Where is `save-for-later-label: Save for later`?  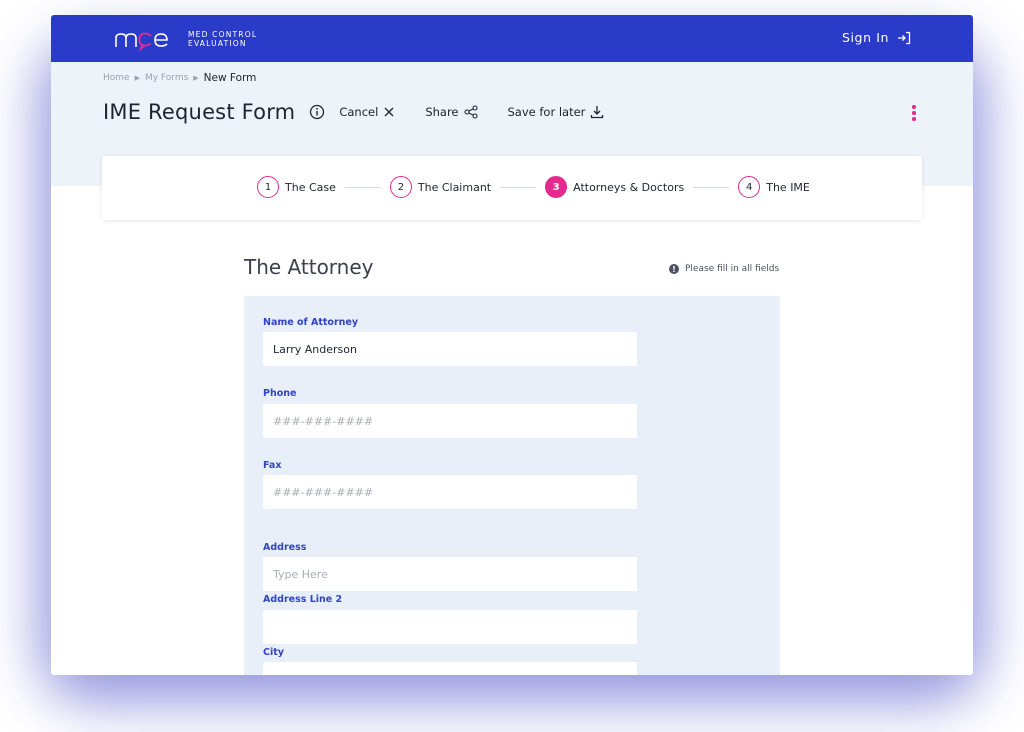
save-for-later-label: Save for later is located at coordinates (546, 112).